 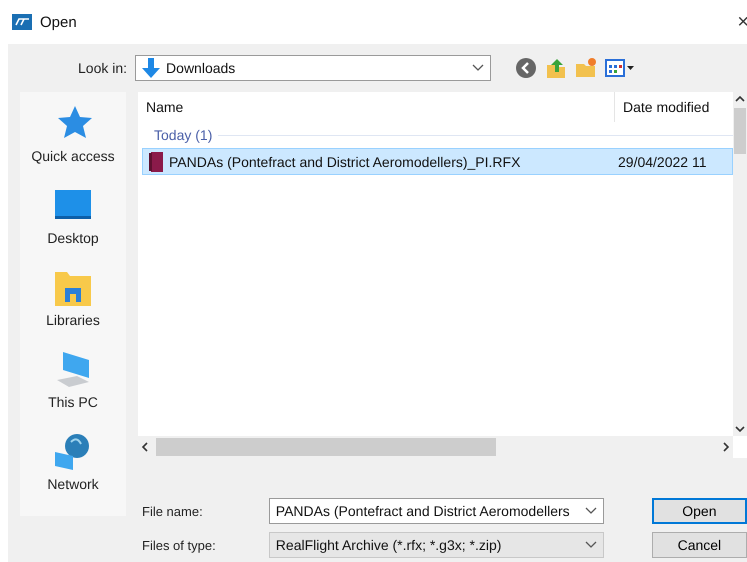 What do you see at coordinates (674, 107) in the screenshot?
I see `column-header: Date modified` at bounding box center [674, 107].